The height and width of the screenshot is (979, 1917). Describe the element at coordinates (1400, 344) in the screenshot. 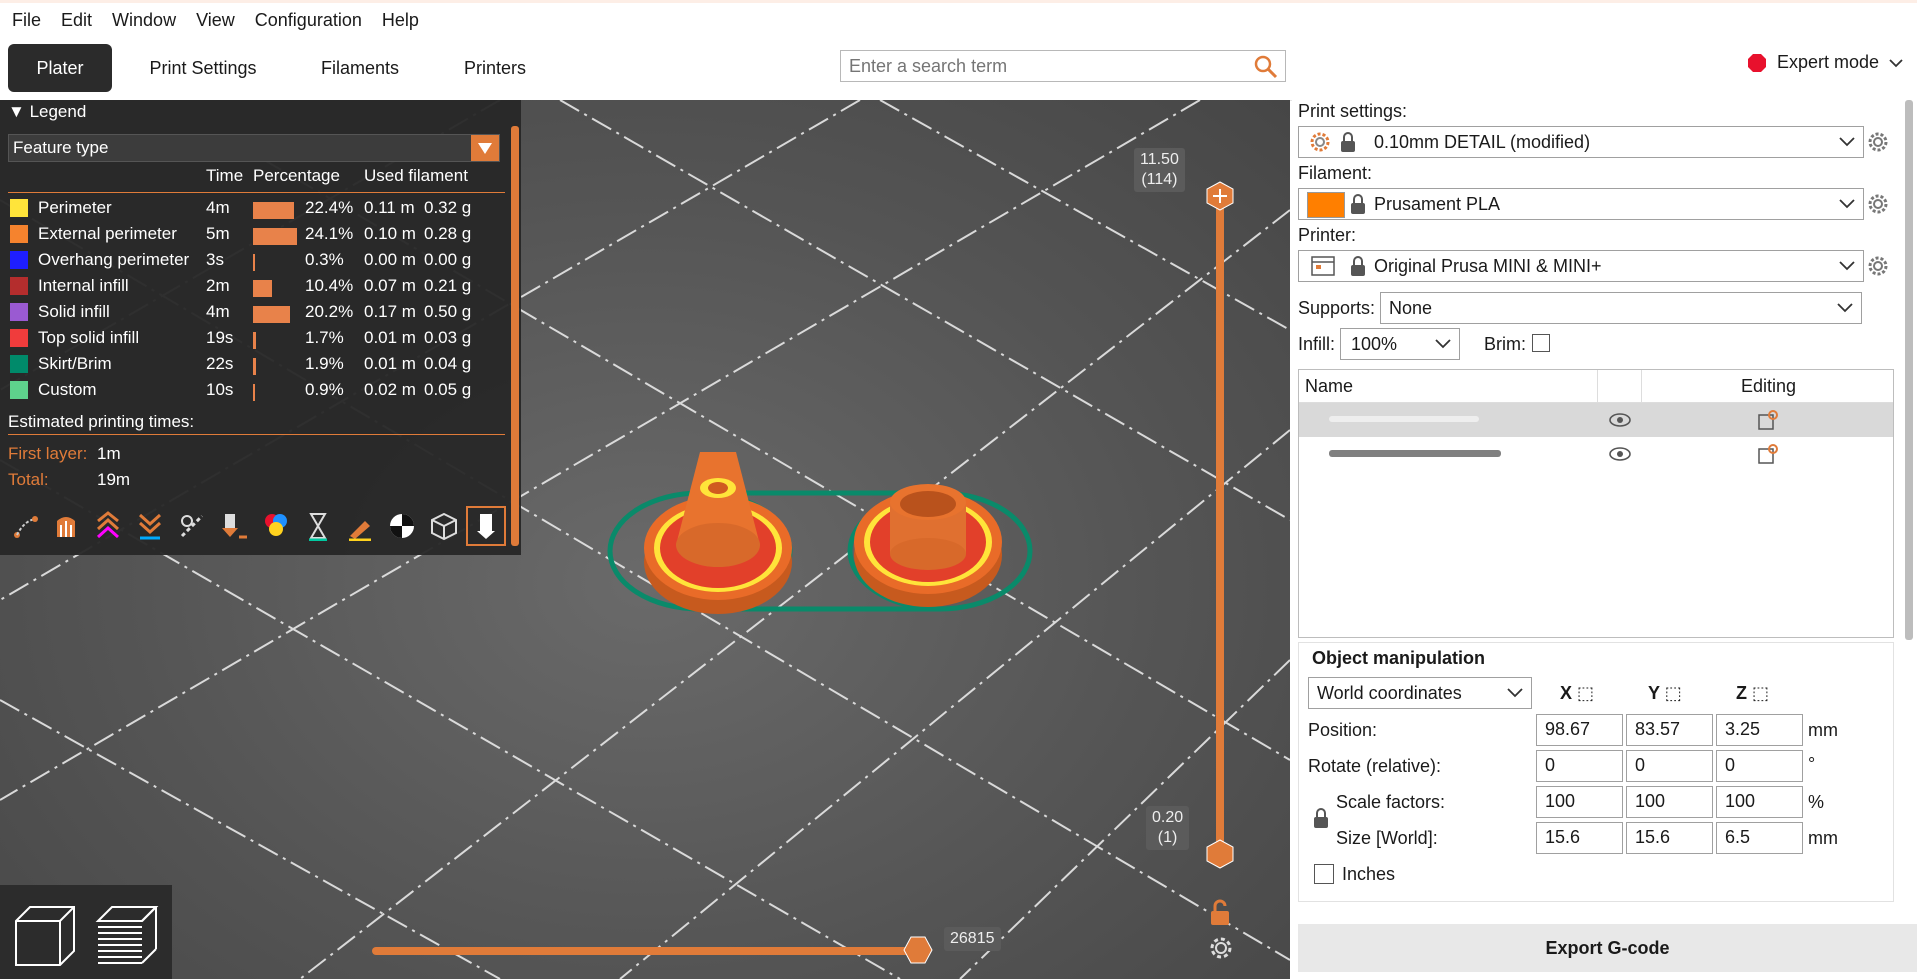

I see `infill-combo: 100%` at that location.